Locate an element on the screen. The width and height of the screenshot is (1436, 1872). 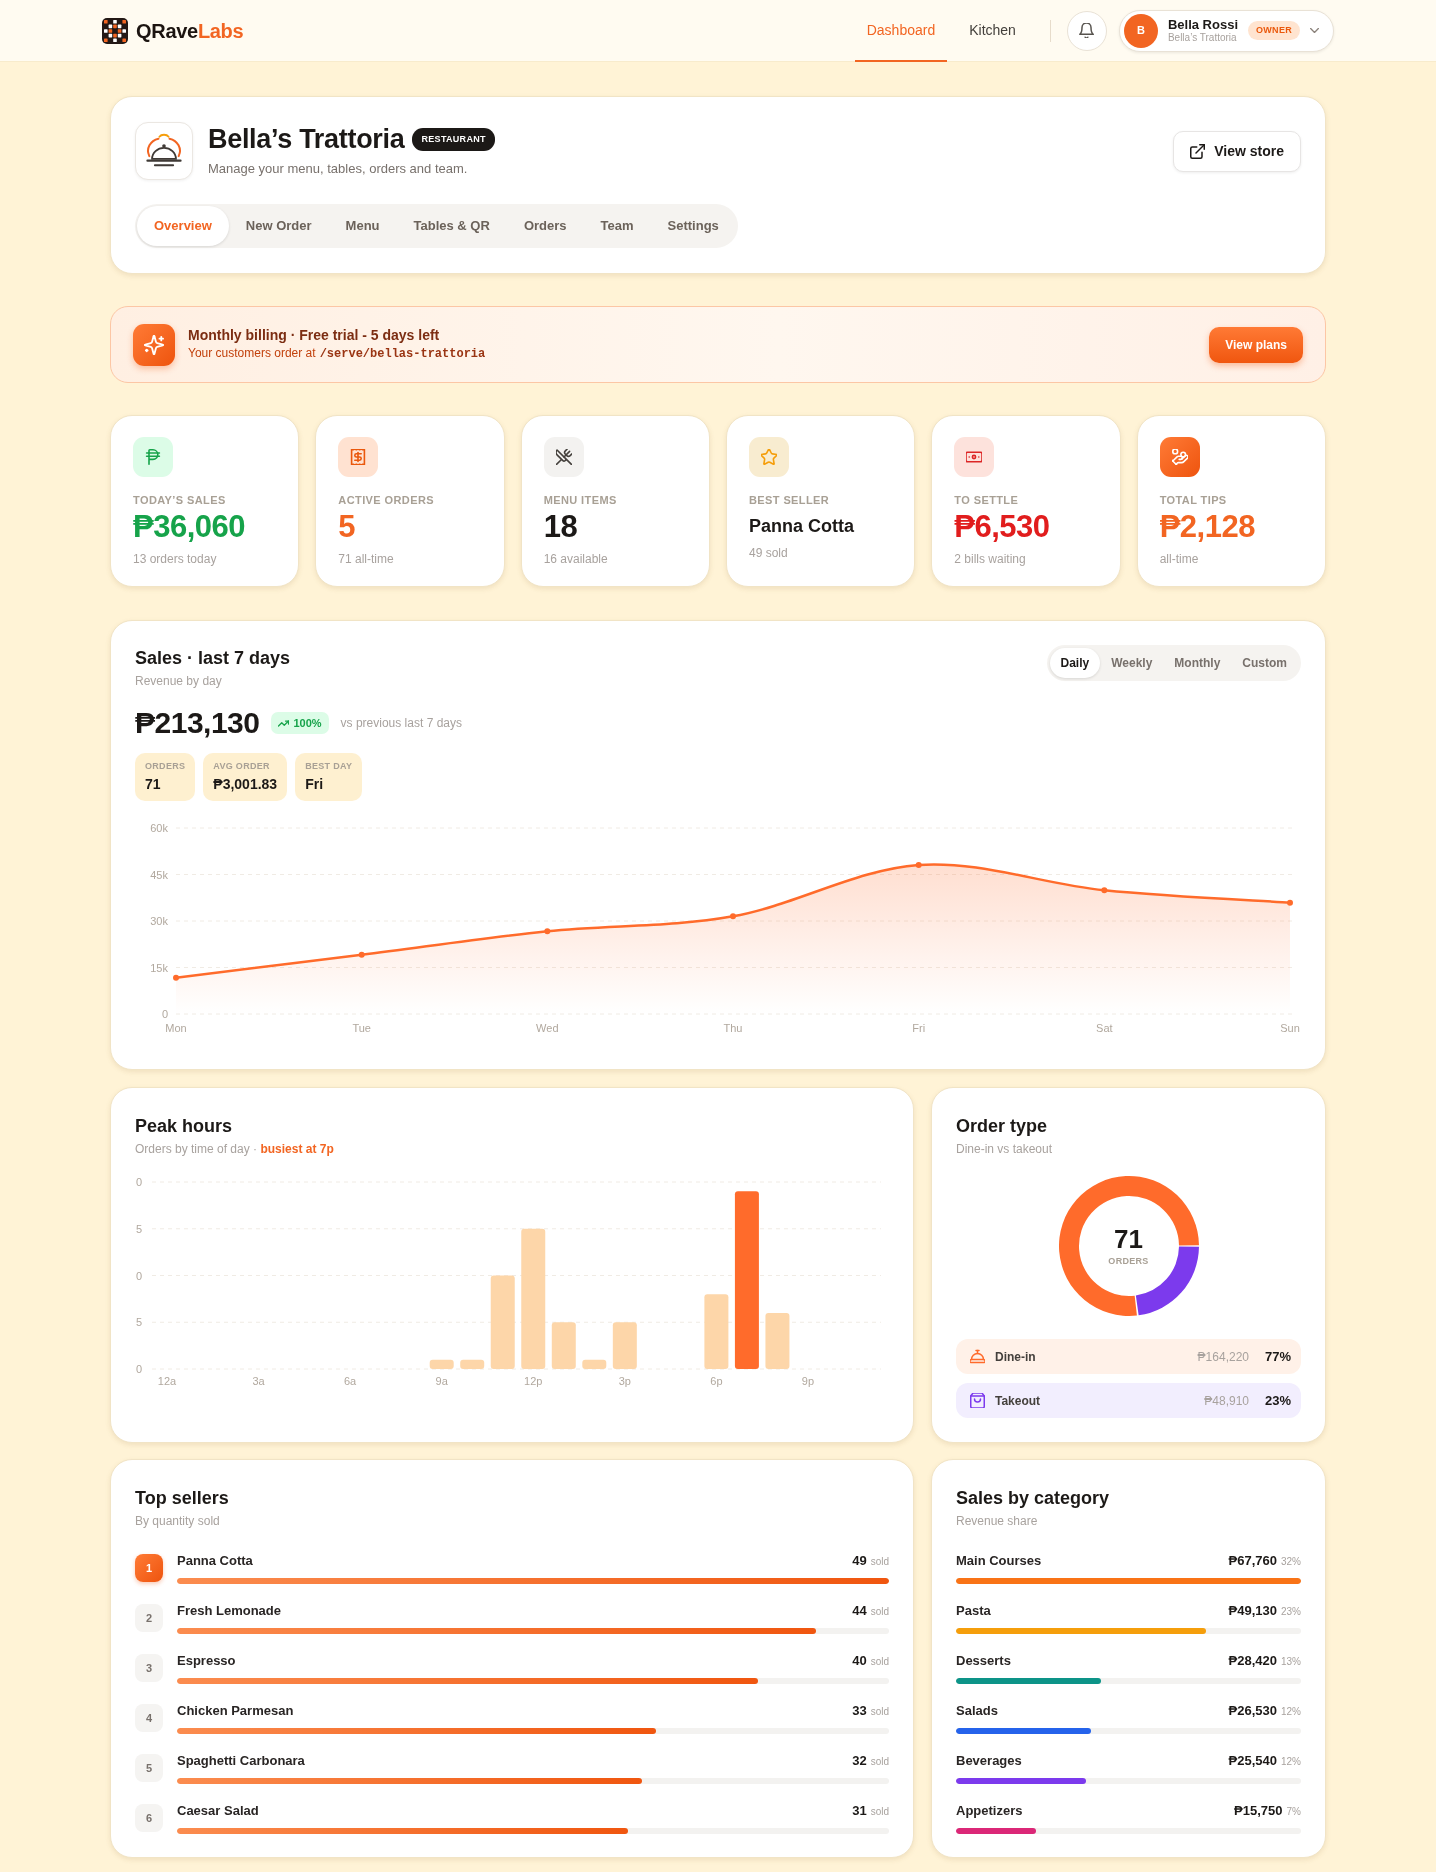
tab: Team is located at coordinates (617, 226).